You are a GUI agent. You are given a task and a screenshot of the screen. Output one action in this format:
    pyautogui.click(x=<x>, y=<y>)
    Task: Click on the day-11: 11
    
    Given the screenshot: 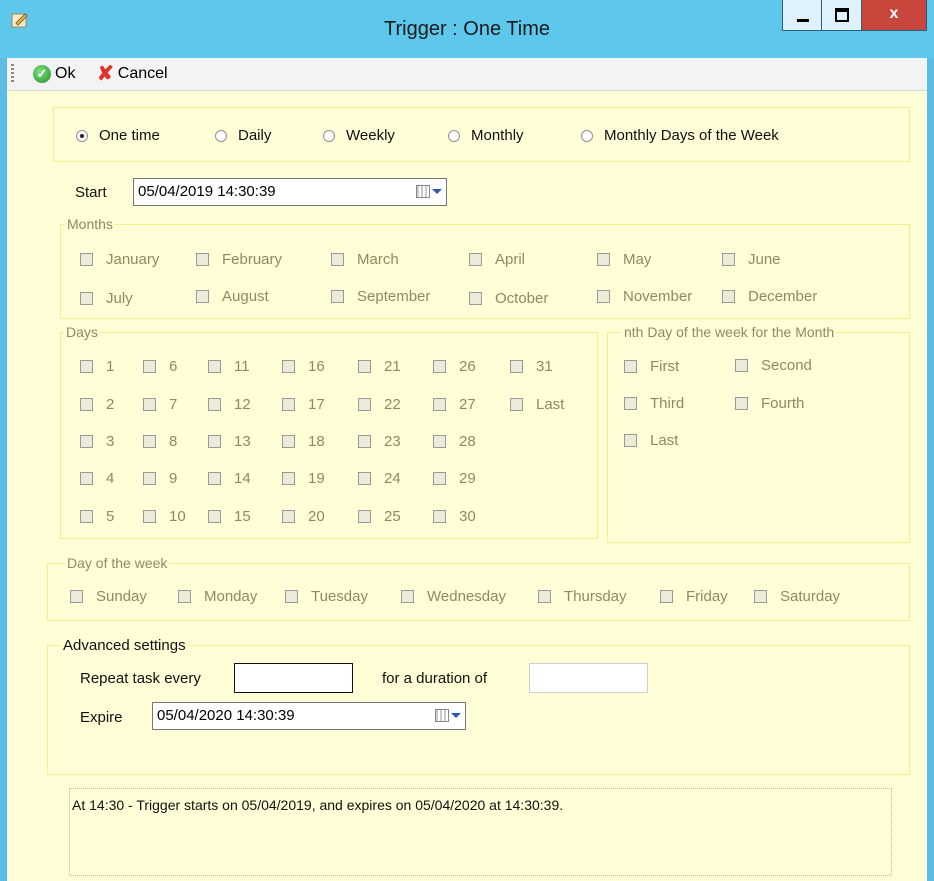 What is the action you would take?
    pyautogui.click(x=229, y=366)
    